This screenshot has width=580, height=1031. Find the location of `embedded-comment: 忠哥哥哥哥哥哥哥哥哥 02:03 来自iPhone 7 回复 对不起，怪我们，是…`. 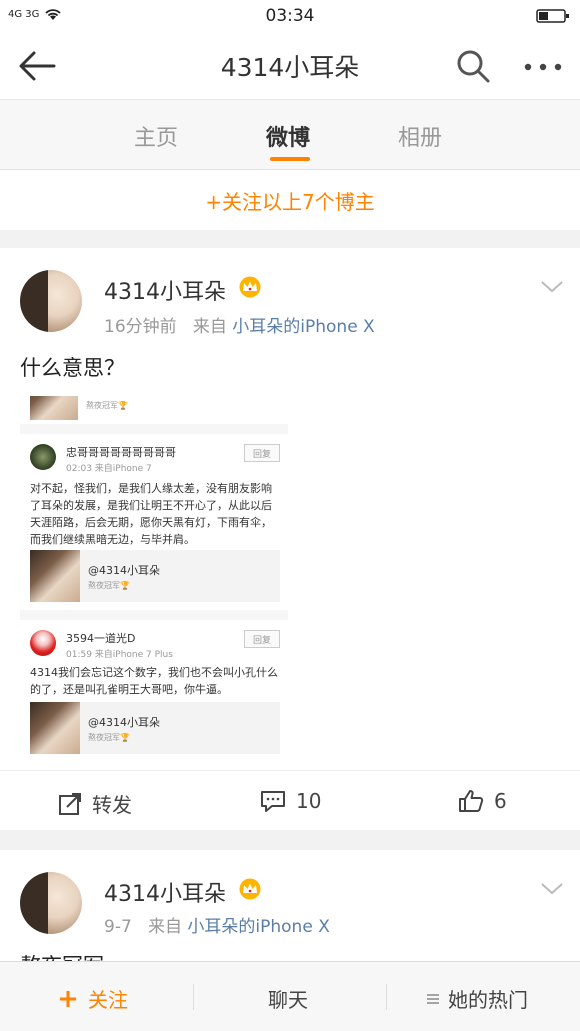

embedded-comment: 忠哥哥哥哥哥哥哥哥哥 02:03 来自iPhone 7 回复 对不起，怪我们，是… is located at coordinates (154, 522).